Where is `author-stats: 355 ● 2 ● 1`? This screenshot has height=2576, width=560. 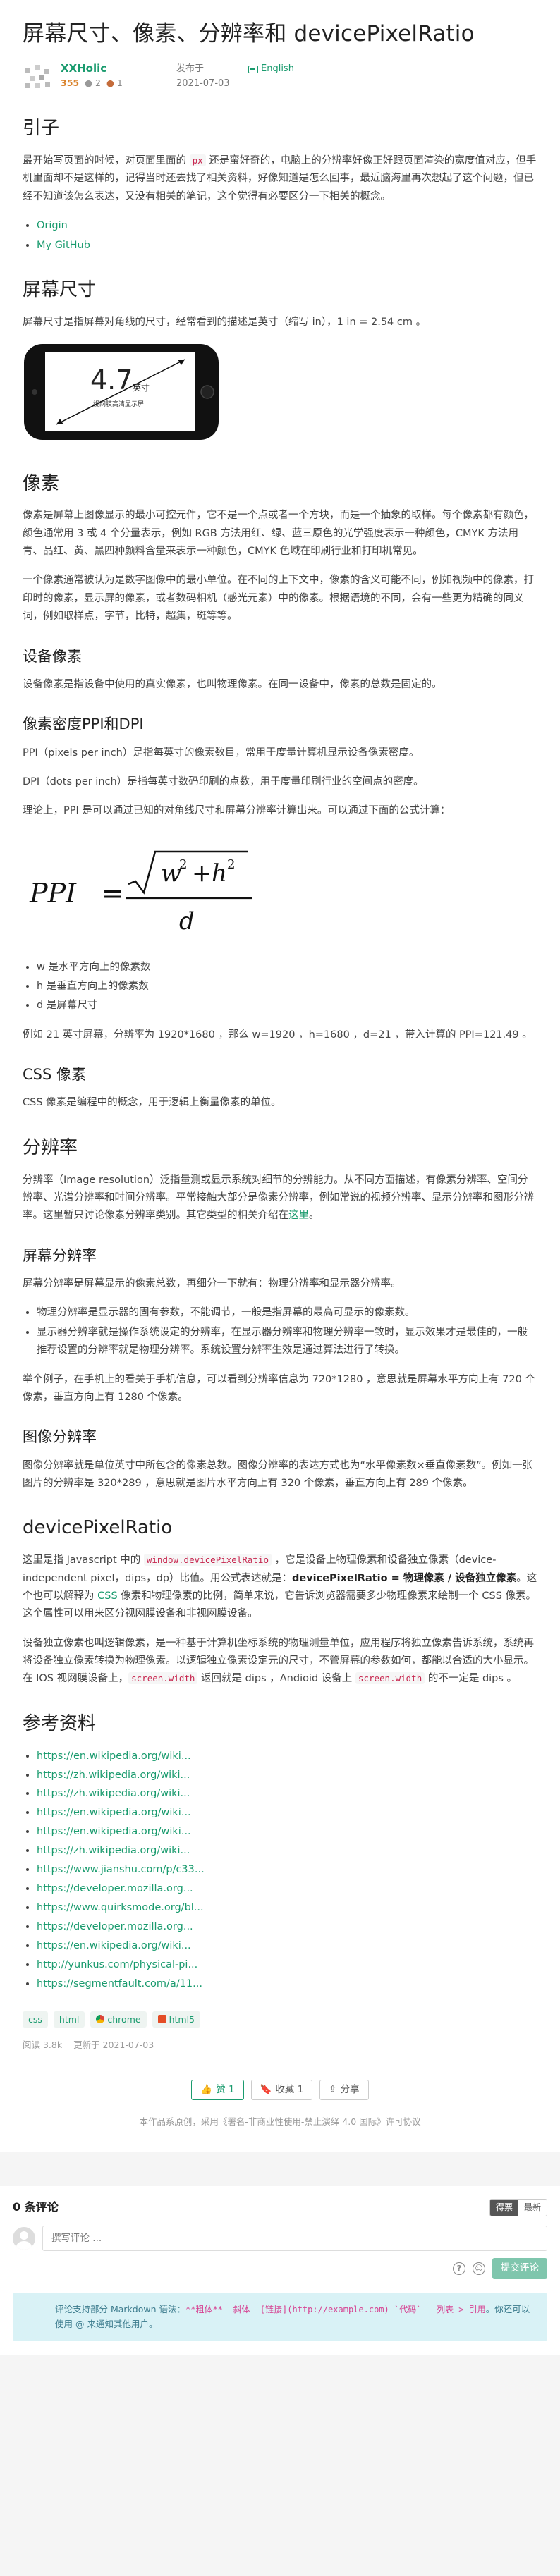 author-stats: 355 ● 2 ● 1 is located at coordinates (114, 83).